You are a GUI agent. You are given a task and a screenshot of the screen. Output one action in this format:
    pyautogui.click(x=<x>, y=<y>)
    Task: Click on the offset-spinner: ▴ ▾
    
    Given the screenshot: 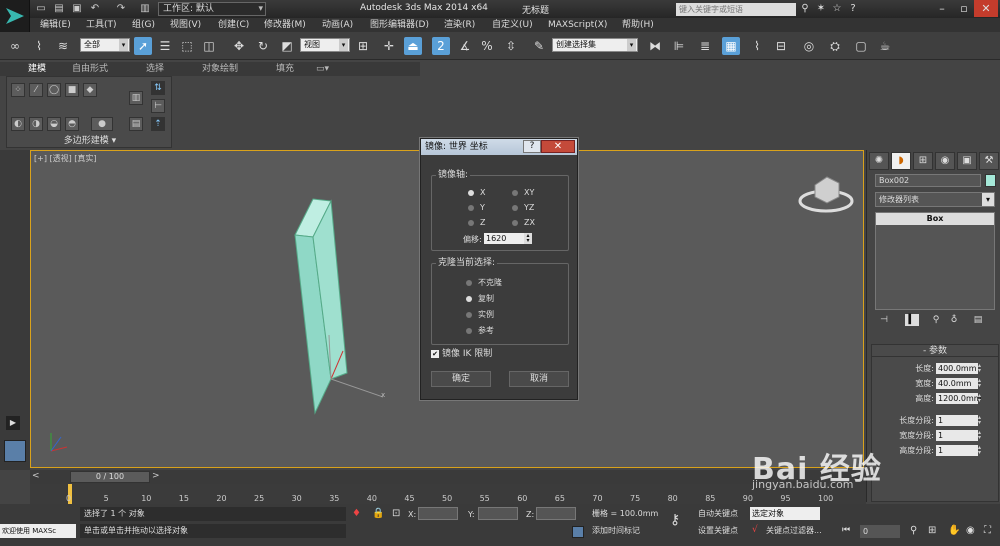 What is the action you would take?
    pyautogui.click(x=528, y=238)
    